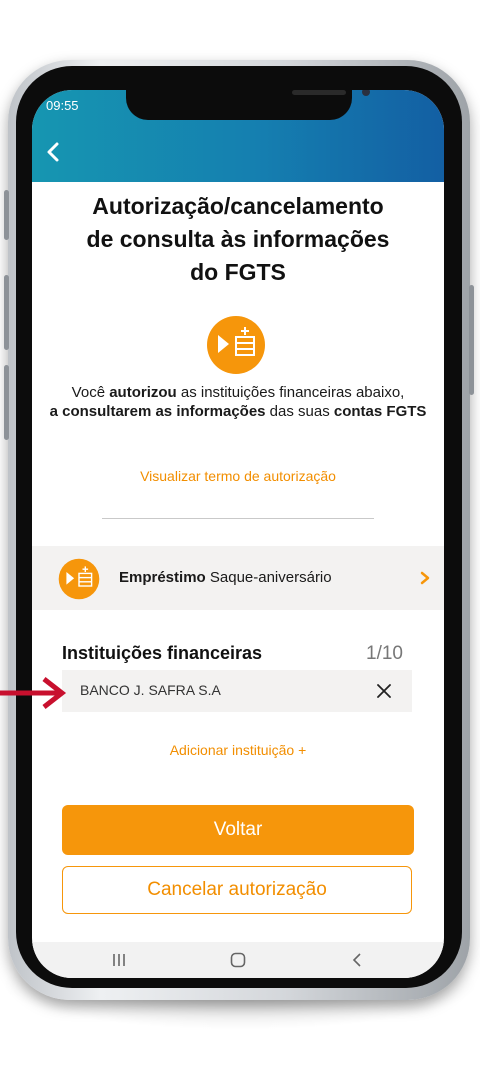  Describe the element at coordinates (299, 411) in the screenshot. I see `desc-text: das suas` at that location.